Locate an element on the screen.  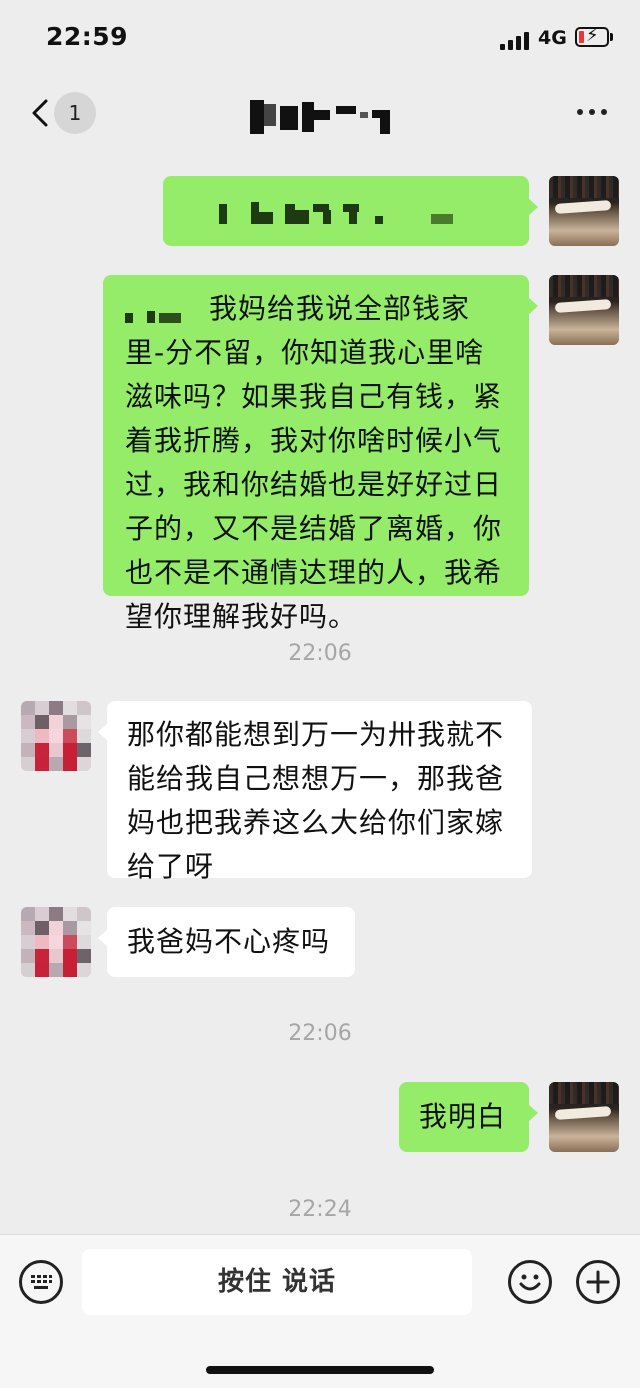
message-bubble-self is located at coordinates (350, 211).